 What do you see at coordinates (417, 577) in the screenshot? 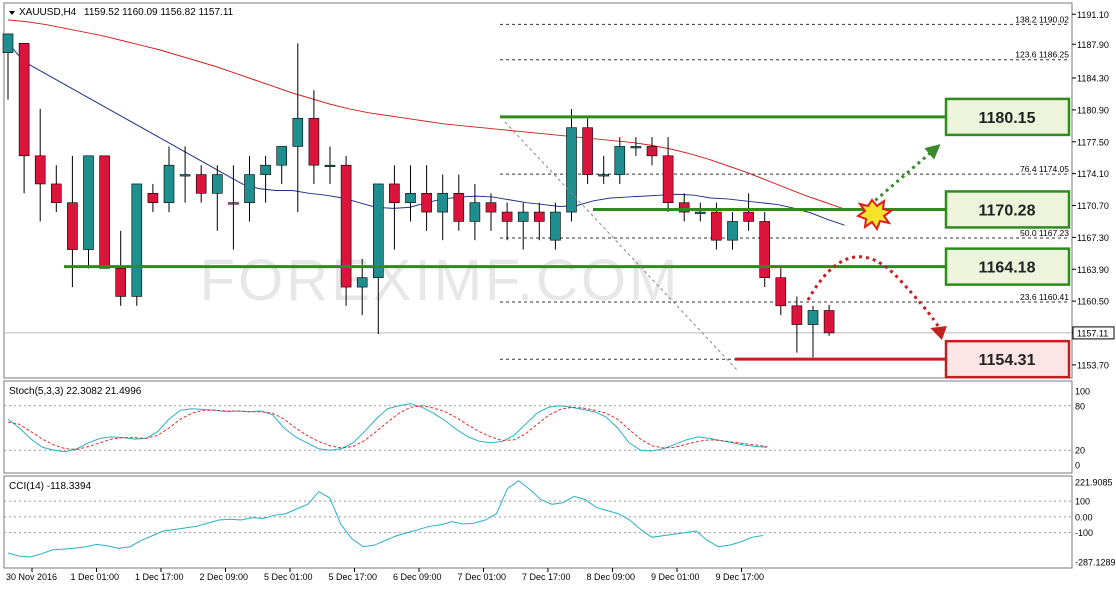
I see `x-tick-label: 6 Dec 09:00` at bounding box center [417, 577].